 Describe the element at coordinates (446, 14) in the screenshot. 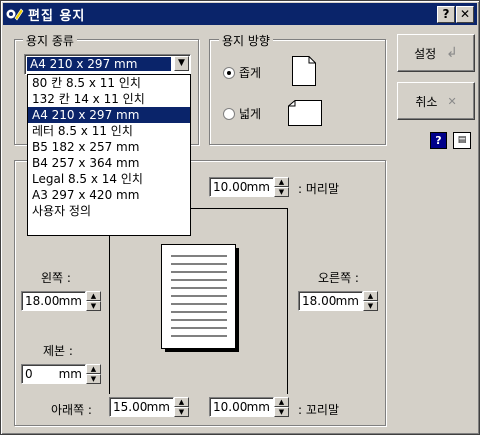

I see `help-title-button: ?` at that location.